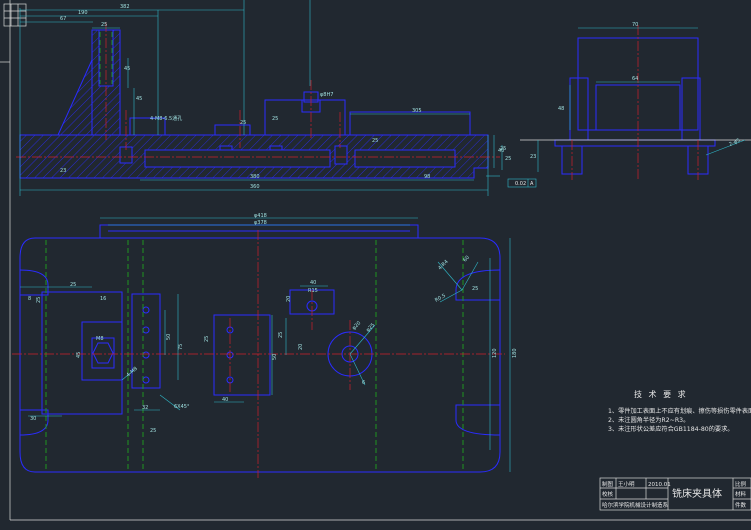 This screenshot has height=530, width=751. I want to click on tech-req-title: 技 术 要 求, so click(661, 394).